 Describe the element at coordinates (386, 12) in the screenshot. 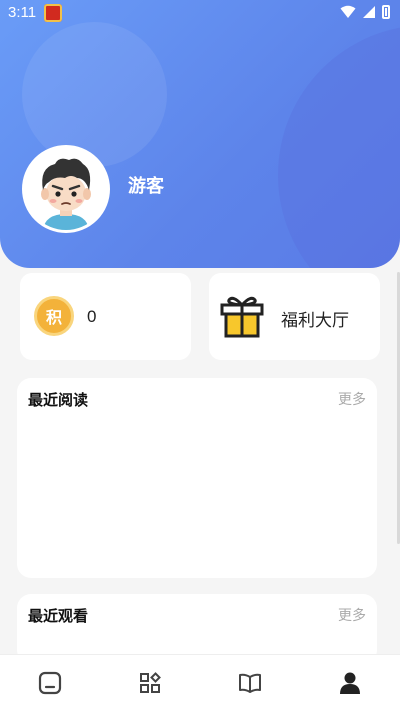

I see `battery-icon` at that location.